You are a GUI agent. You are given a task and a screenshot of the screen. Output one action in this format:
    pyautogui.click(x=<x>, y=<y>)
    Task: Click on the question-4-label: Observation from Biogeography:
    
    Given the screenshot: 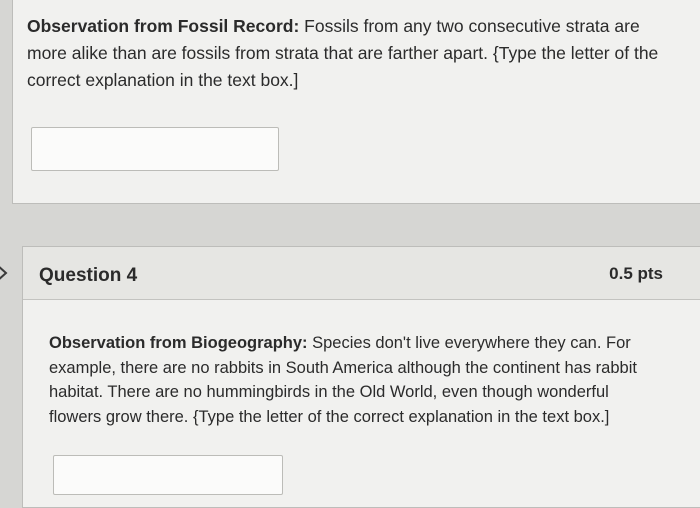 What is the action you would take?
    pyautogui.click(x=178, y=343)
    